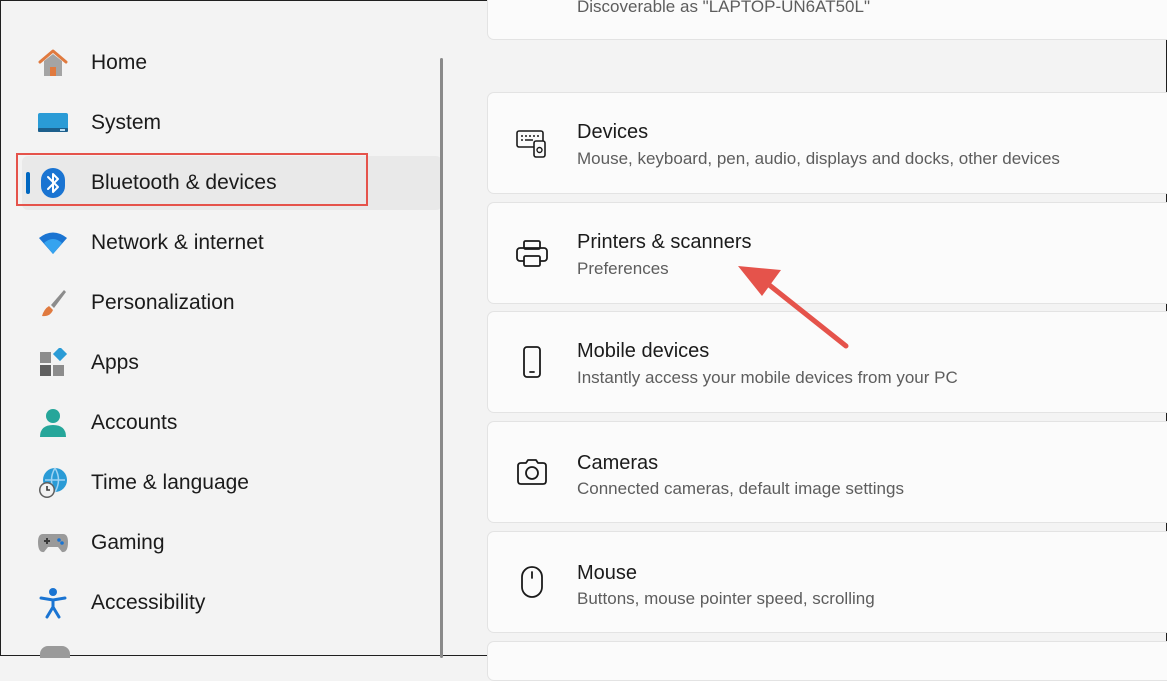 This screenshot has height=681, width=1167. Describe the element at coordinates (724, 8) in the screenshot. I see `discoverable-text: Discoverable as "LAPTOP-UN6AT50L"` at that location.